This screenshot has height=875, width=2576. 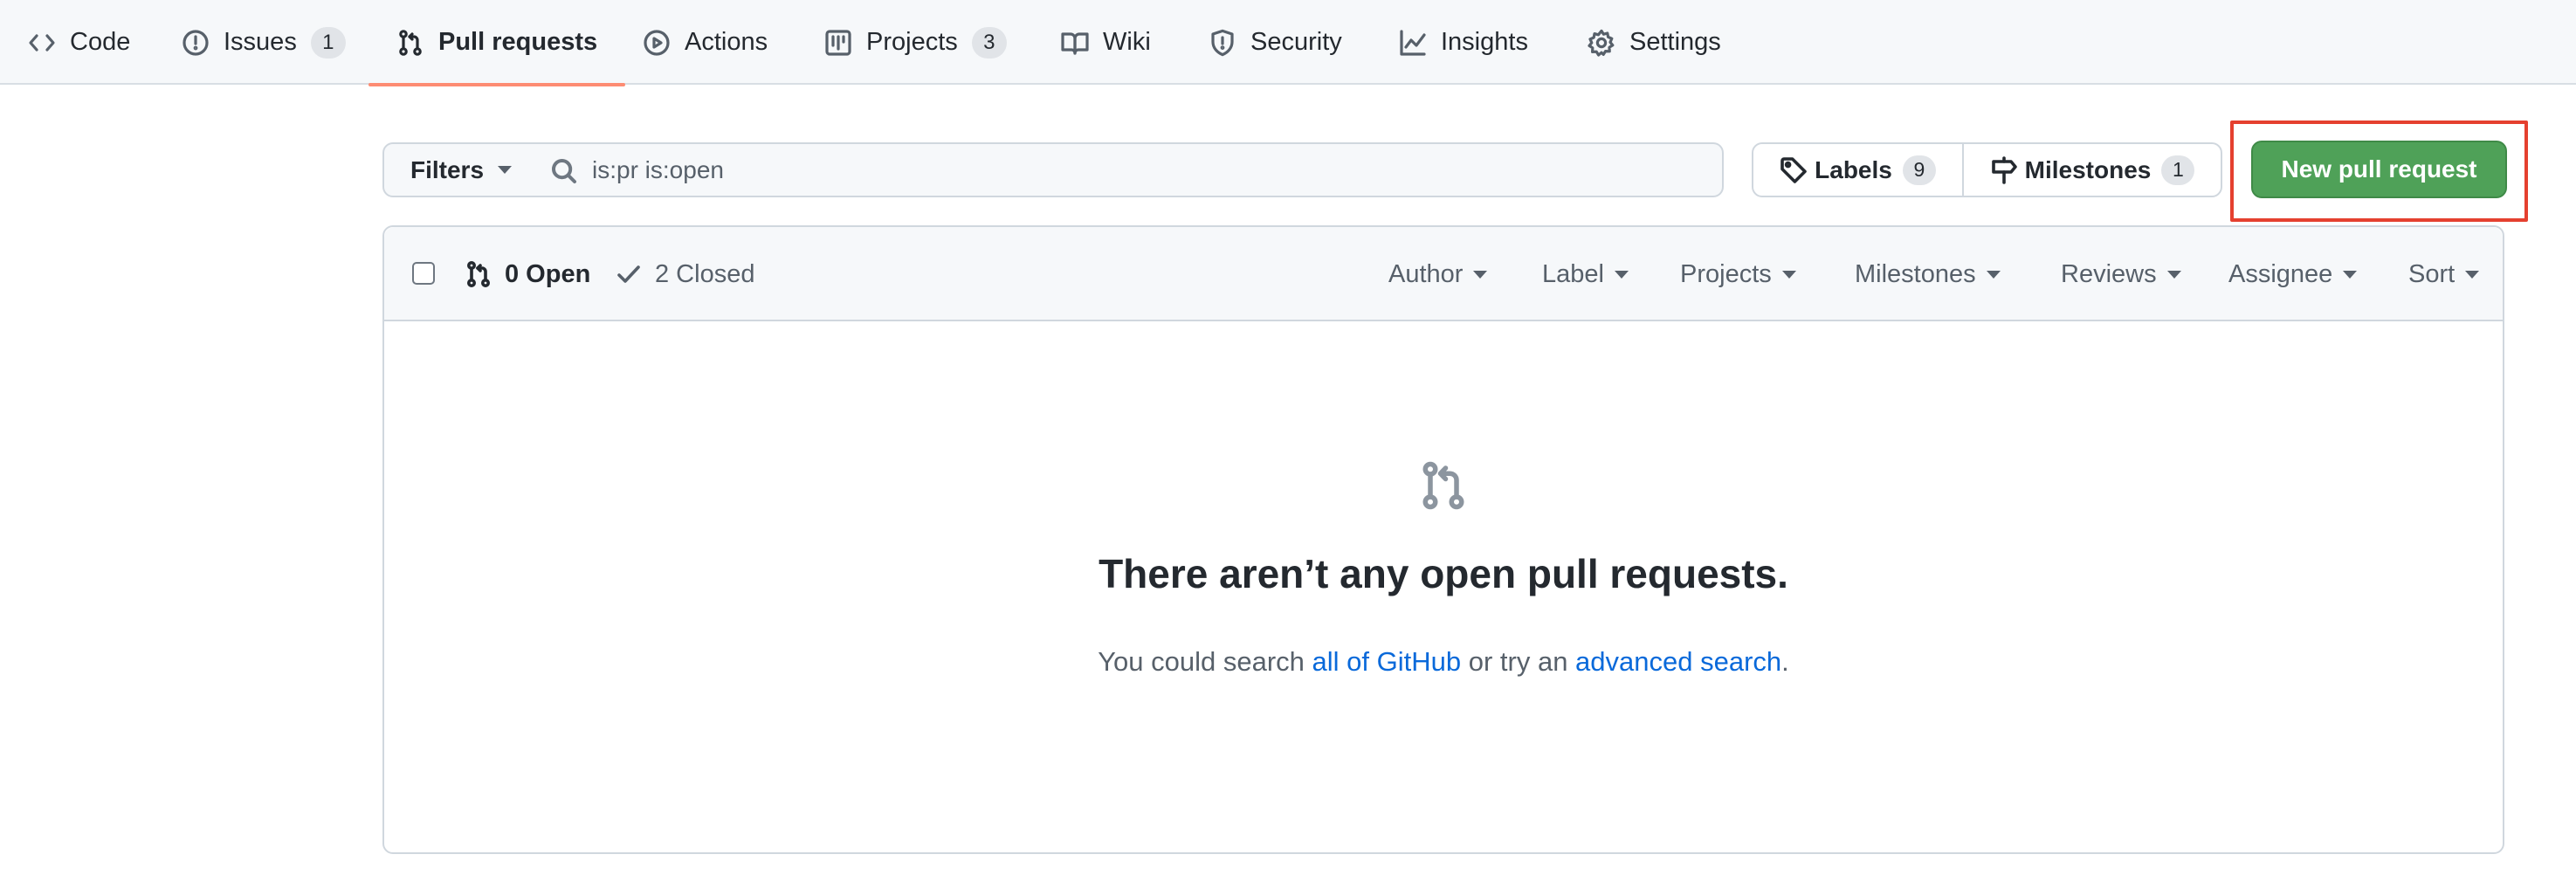 What do you see at coordinates (1413, 43) in the screenshot?
I see `graph-icon` at bounding box center [1413, 43].